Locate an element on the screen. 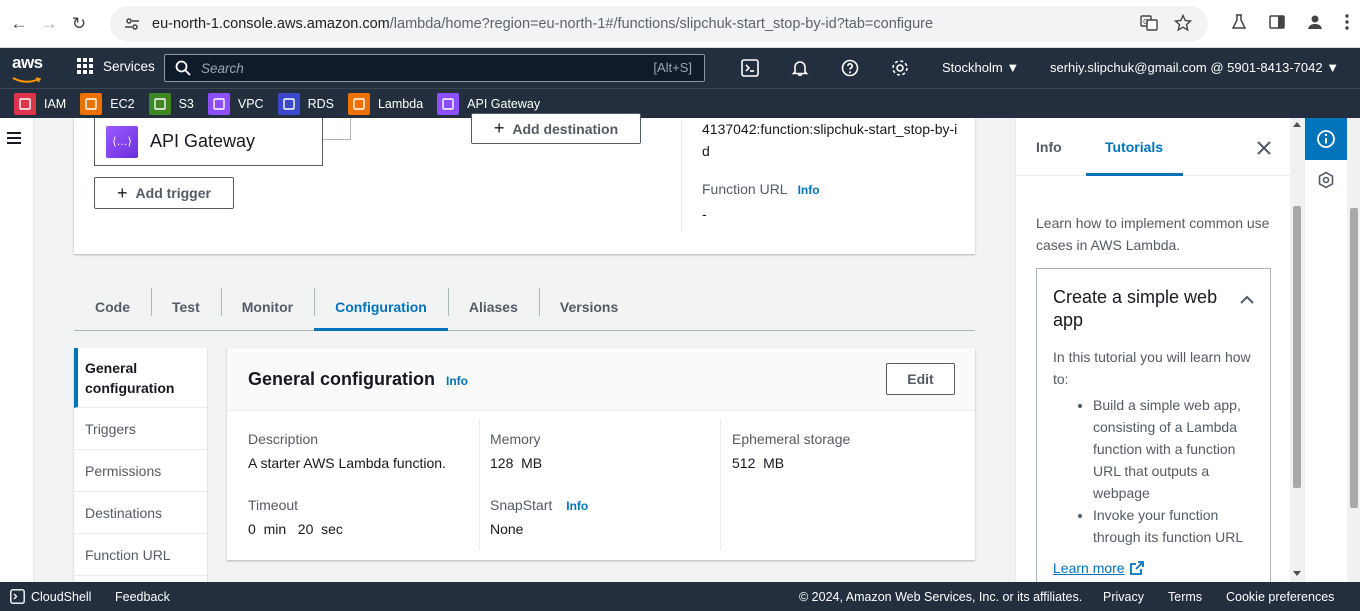  info-panel-toggle is located at coordinates (1326, 139).